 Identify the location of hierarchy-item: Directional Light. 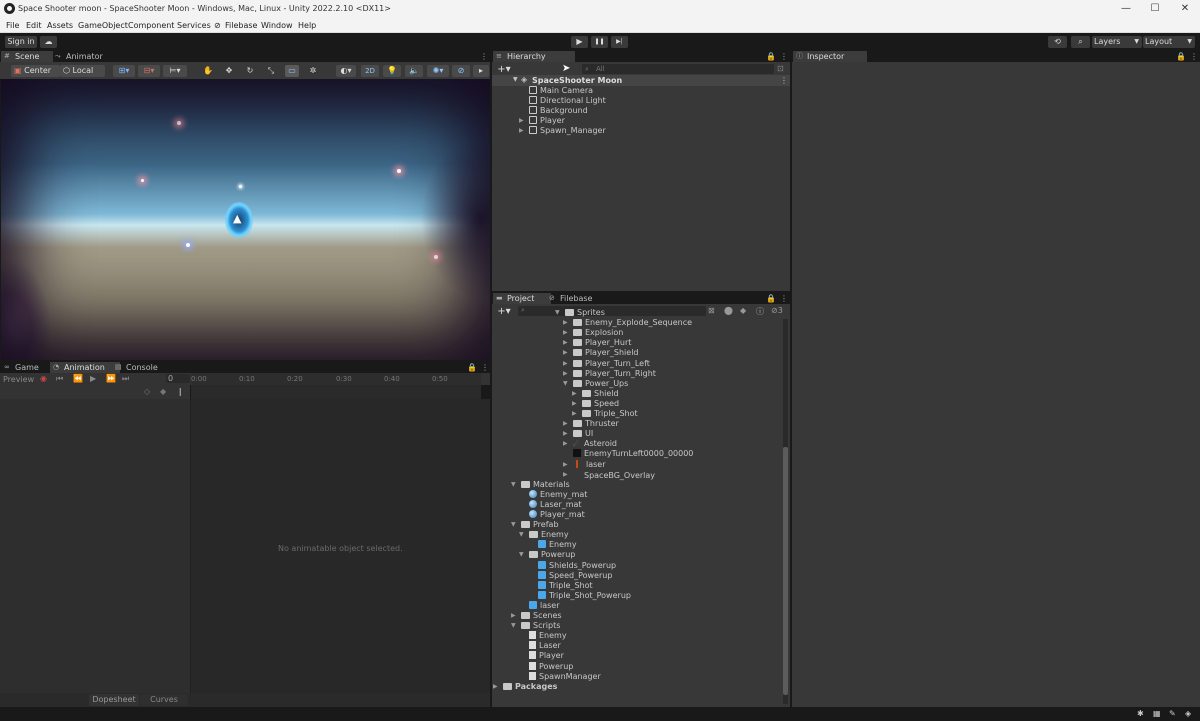
(567, 101).